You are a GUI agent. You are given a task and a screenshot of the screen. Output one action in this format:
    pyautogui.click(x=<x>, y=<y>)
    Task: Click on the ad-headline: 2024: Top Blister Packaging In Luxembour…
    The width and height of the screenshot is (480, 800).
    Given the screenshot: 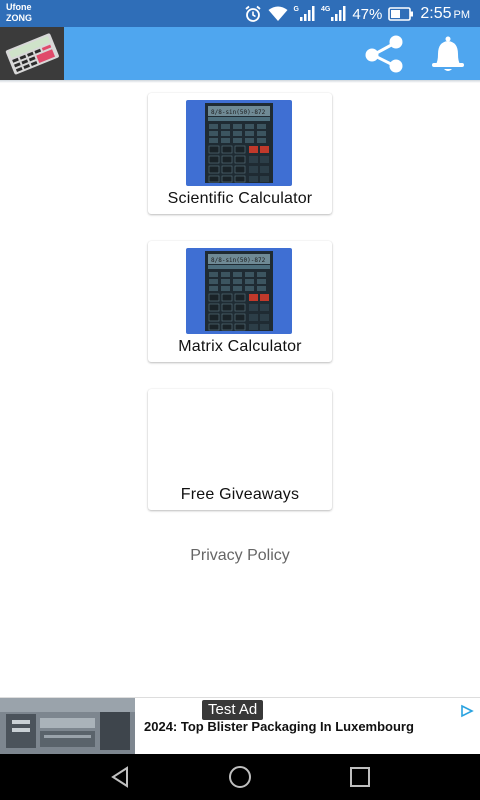 What is the action you would take?
    pyautogui.click(x=279, y=726)
    